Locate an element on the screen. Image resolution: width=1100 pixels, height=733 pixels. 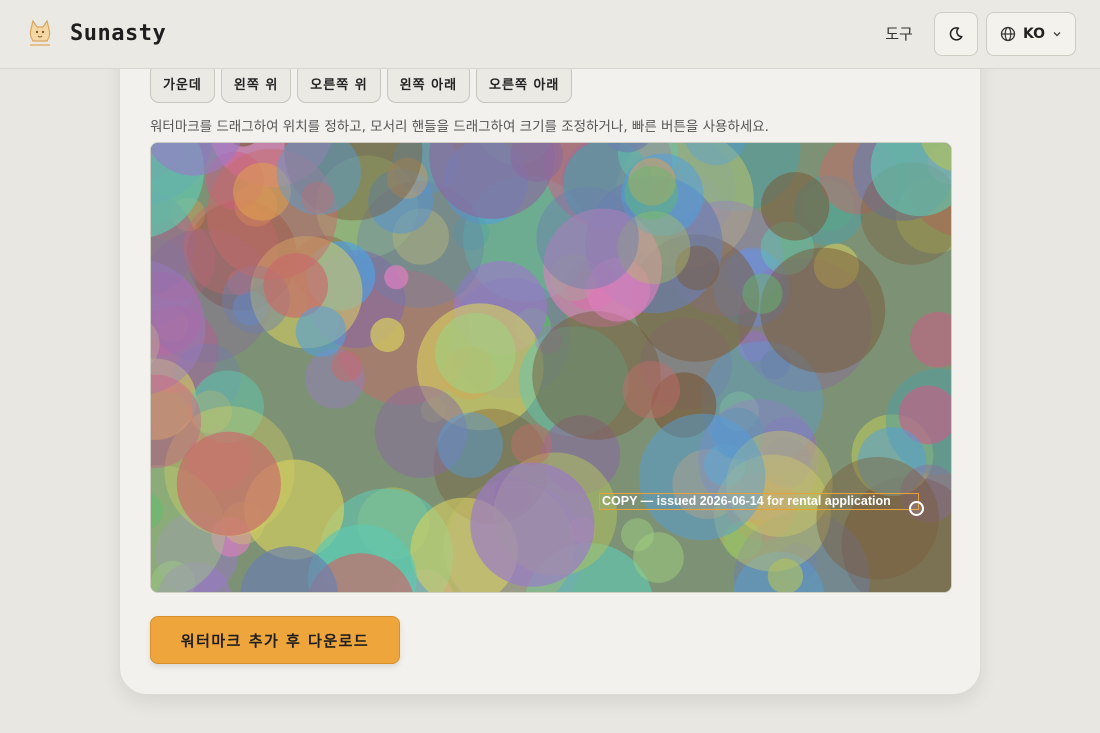
language-label: KO is located at coordinates (1034, 34).